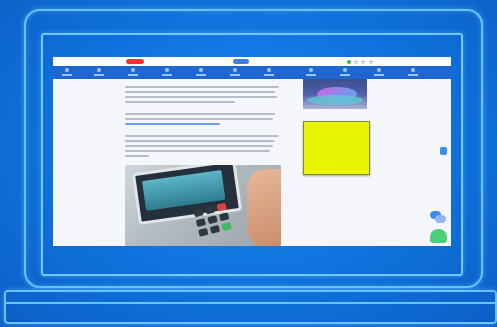 The image size is (497, 327). I want to click on search-button, so click(241, 61).